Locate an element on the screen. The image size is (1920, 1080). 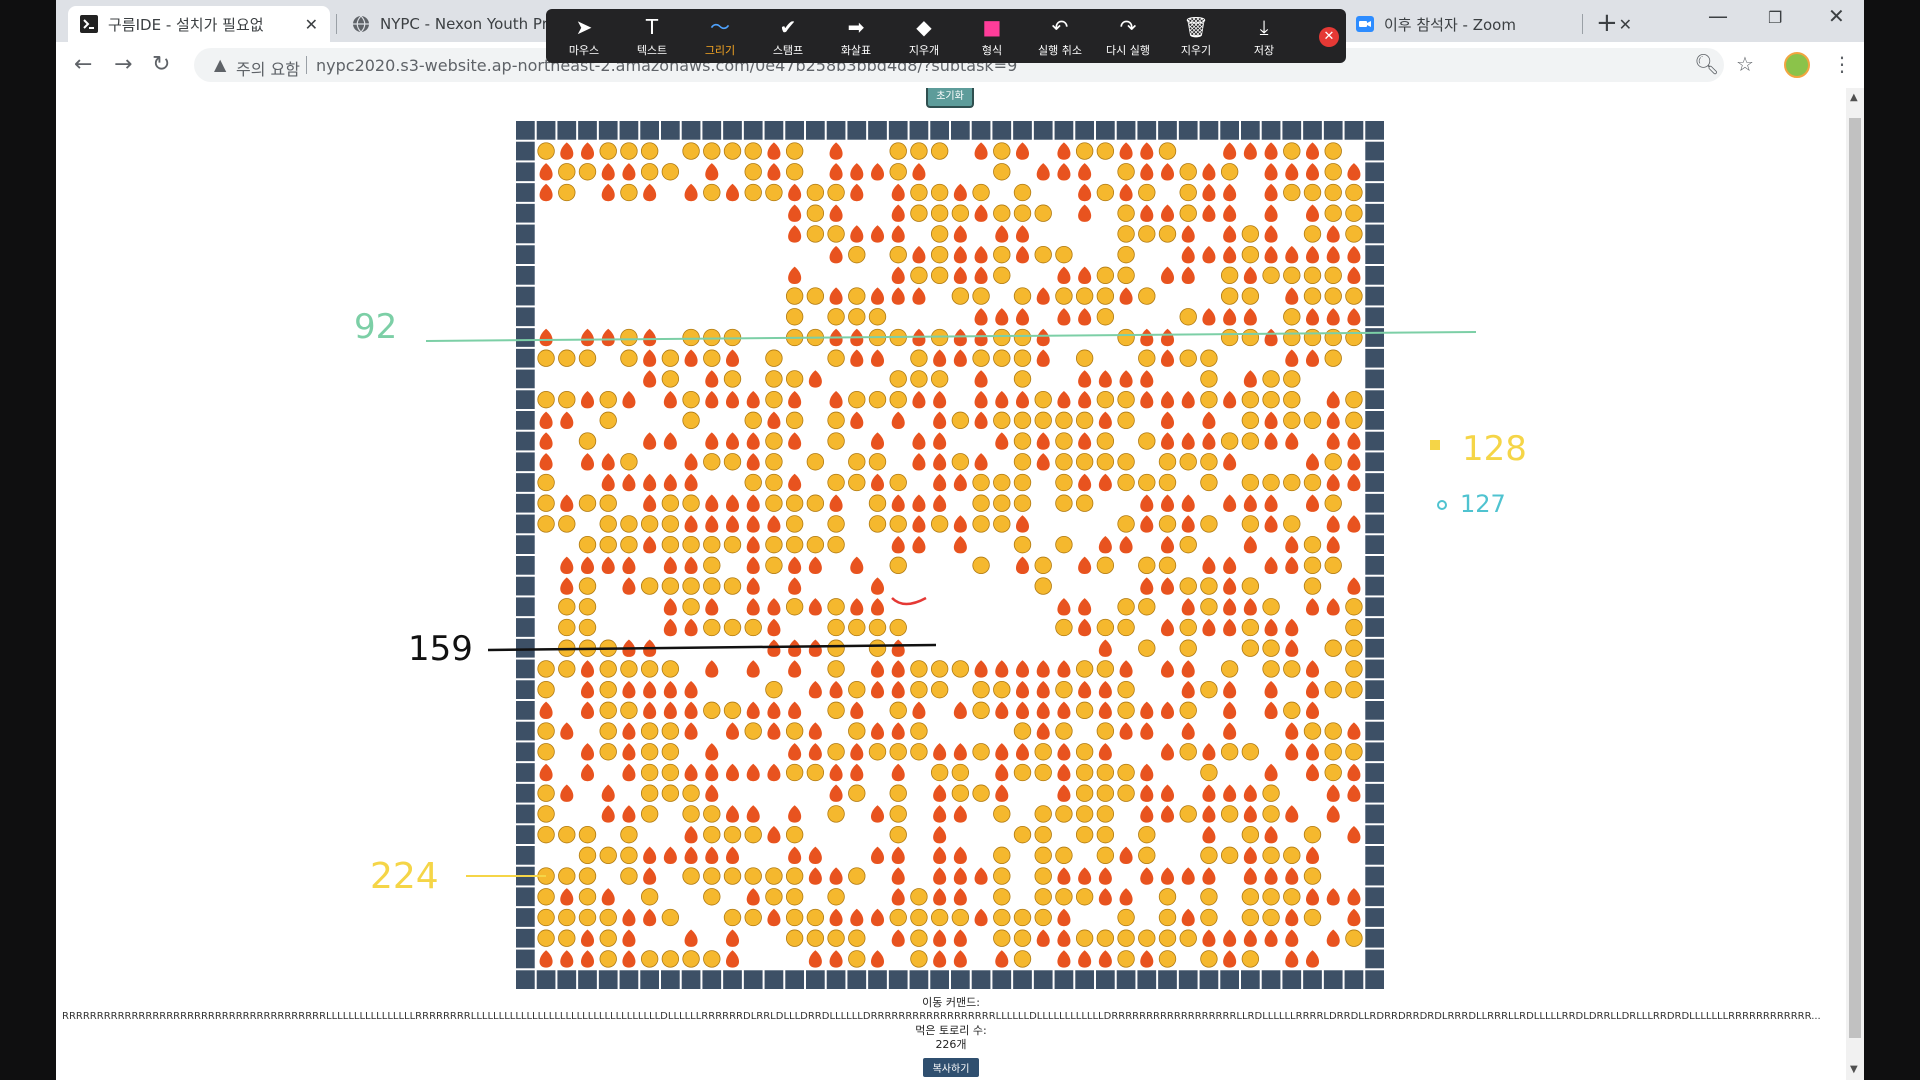
restore-icon: ❐ is located at coordinates (1775, 17).